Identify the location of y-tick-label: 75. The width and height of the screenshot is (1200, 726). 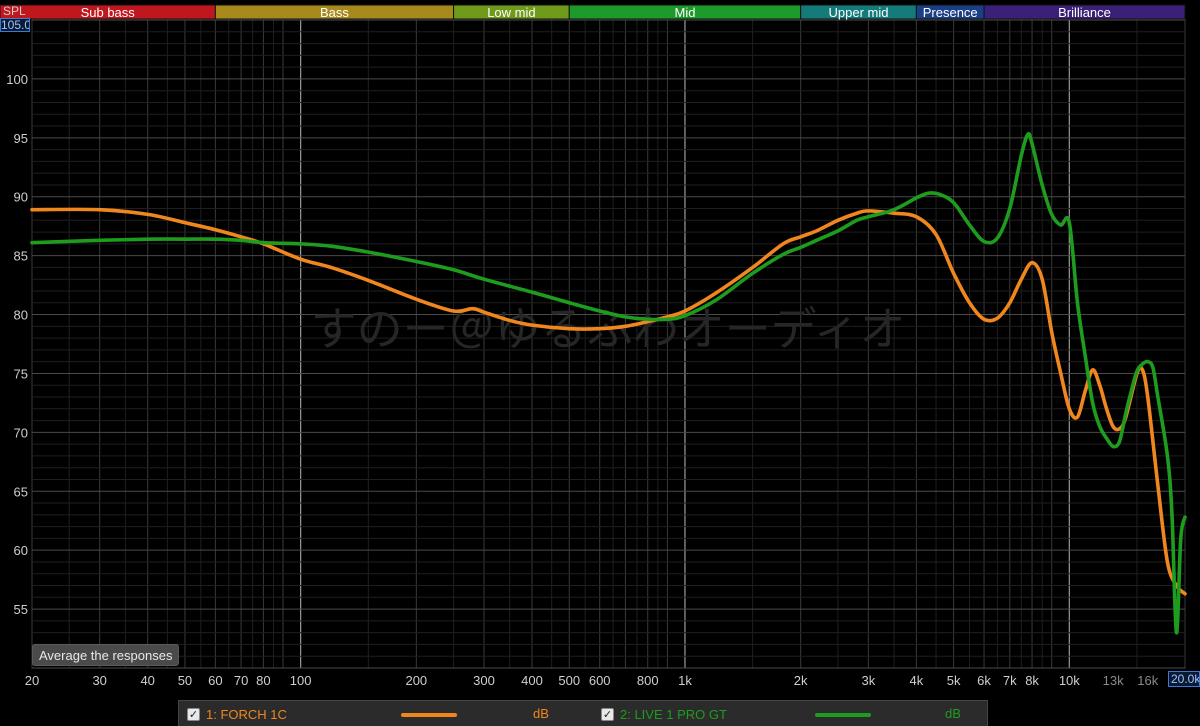
(21, 373).